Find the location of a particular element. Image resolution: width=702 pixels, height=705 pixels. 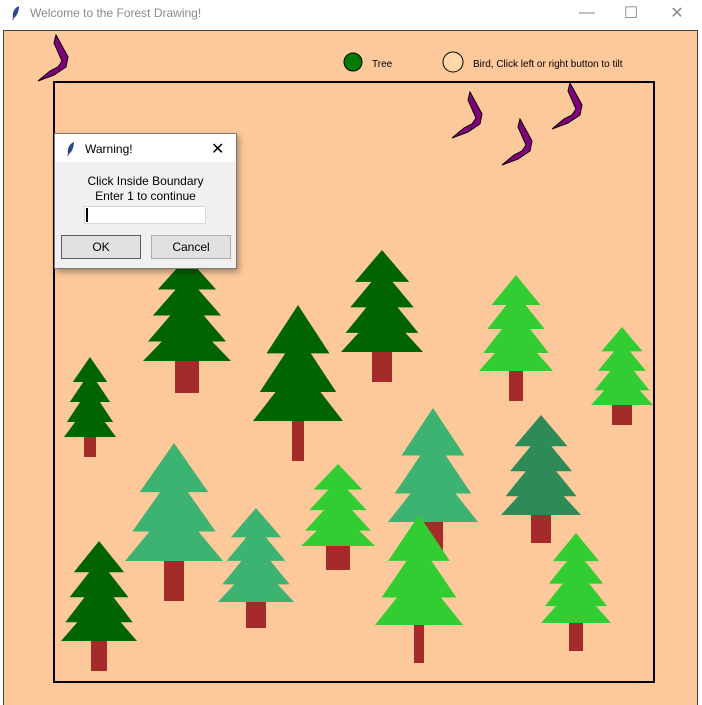

legend-bird-icon is located at coordinates (453, 62).